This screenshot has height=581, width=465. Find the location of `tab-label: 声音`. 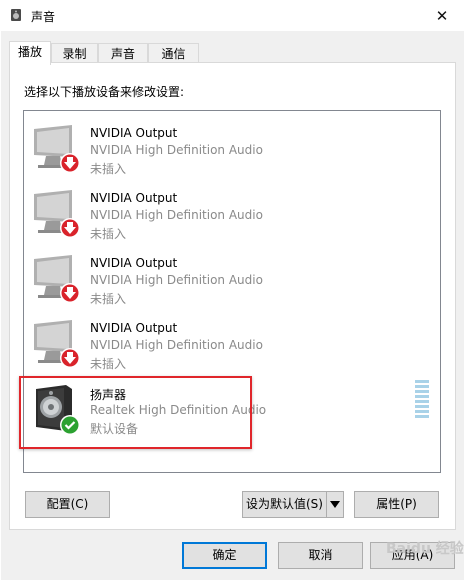

tab-label: 声音 is located at coordinates (122, 54).